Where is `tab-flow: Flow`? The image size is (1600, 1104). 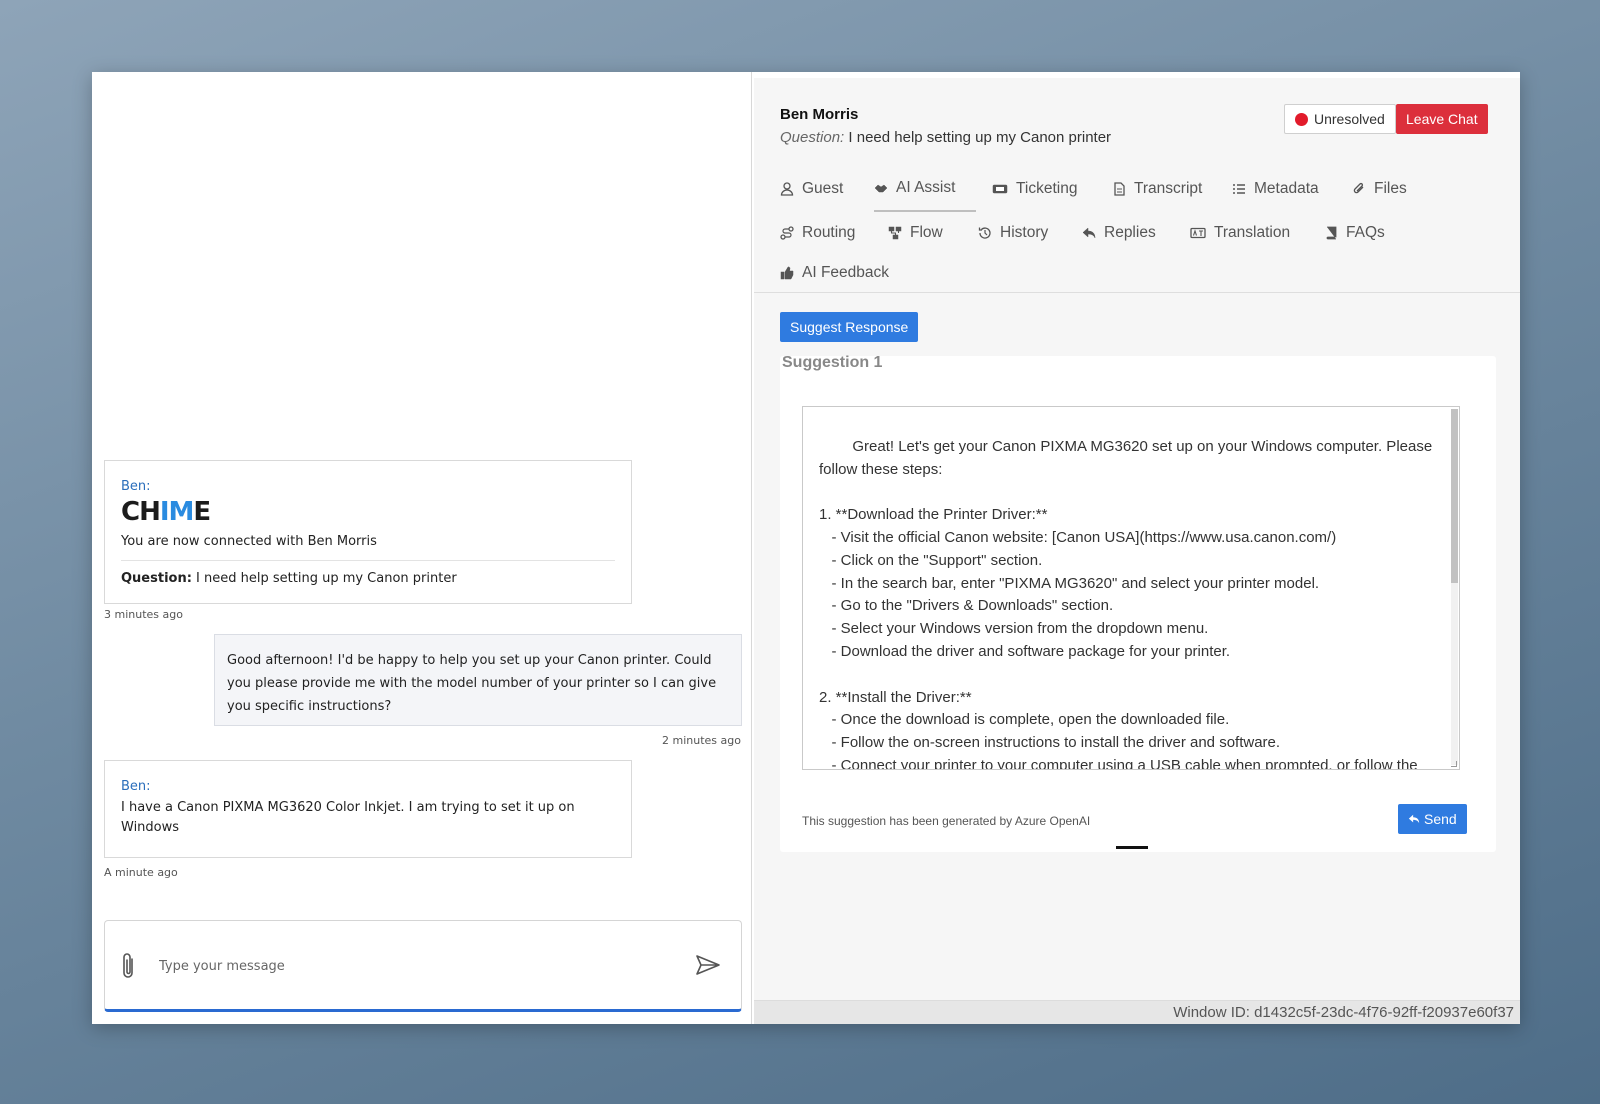
tab-flow: Flow is located at coordinates (917, 233).